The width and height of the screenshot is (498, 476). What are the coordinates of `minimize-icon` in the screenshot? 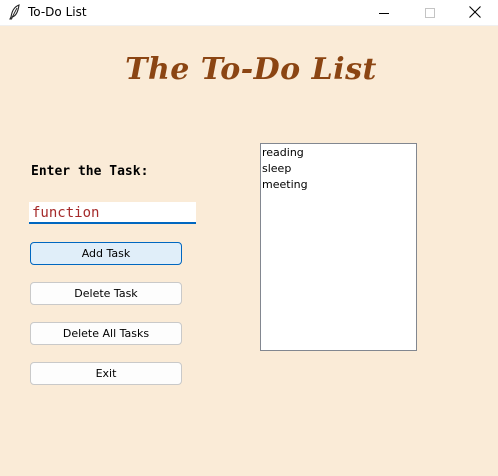 It's located at (384, 12).